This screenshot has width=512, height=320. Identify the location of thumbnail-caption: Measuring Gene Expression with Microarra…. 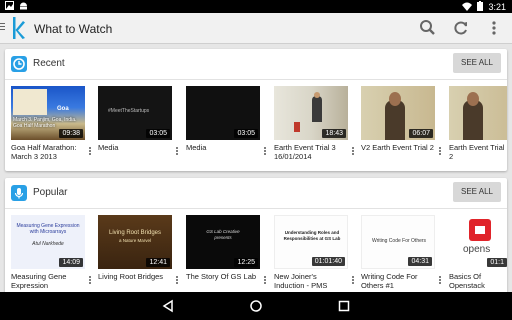
(48, 235).